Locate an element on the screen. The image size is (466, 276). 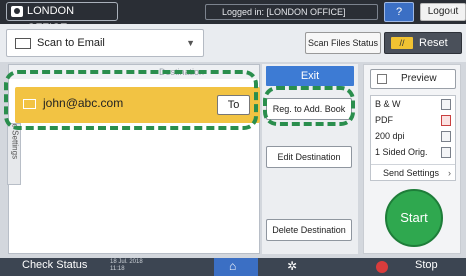
original-sides-icon is located at coordinates (446, 152).